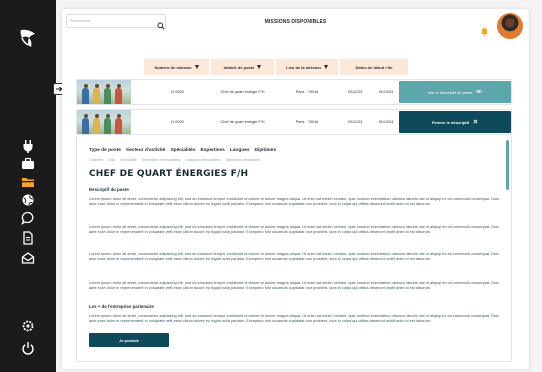 The image size is (542, 372). What do you see at coordinates (28, 164) in the screenshot?
I see `briefcase-icon` at bounding box center [28, 164].